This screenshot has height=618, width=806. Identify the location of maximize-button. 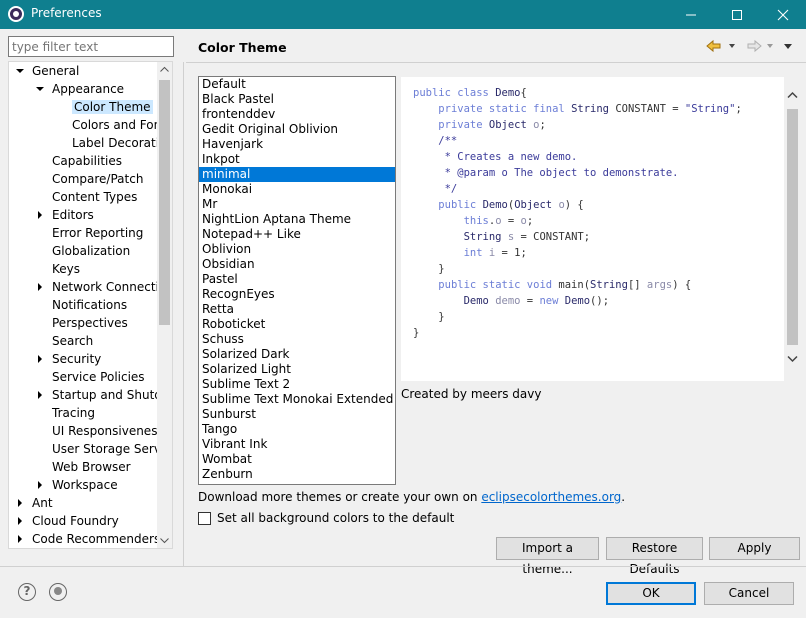
(737, 14).